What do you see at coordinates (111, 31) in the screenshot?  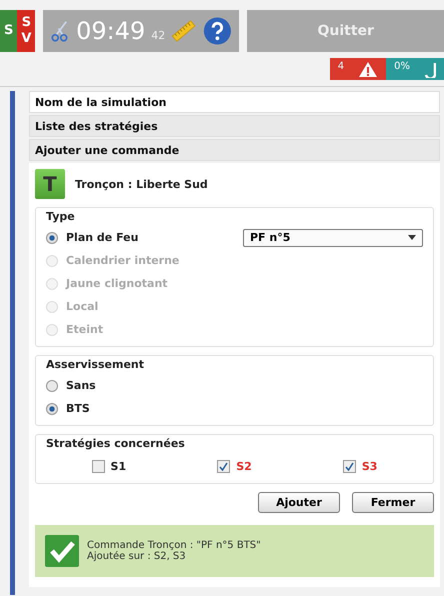 I see `clock-time: 09:49` at bounding box center [111, 31].